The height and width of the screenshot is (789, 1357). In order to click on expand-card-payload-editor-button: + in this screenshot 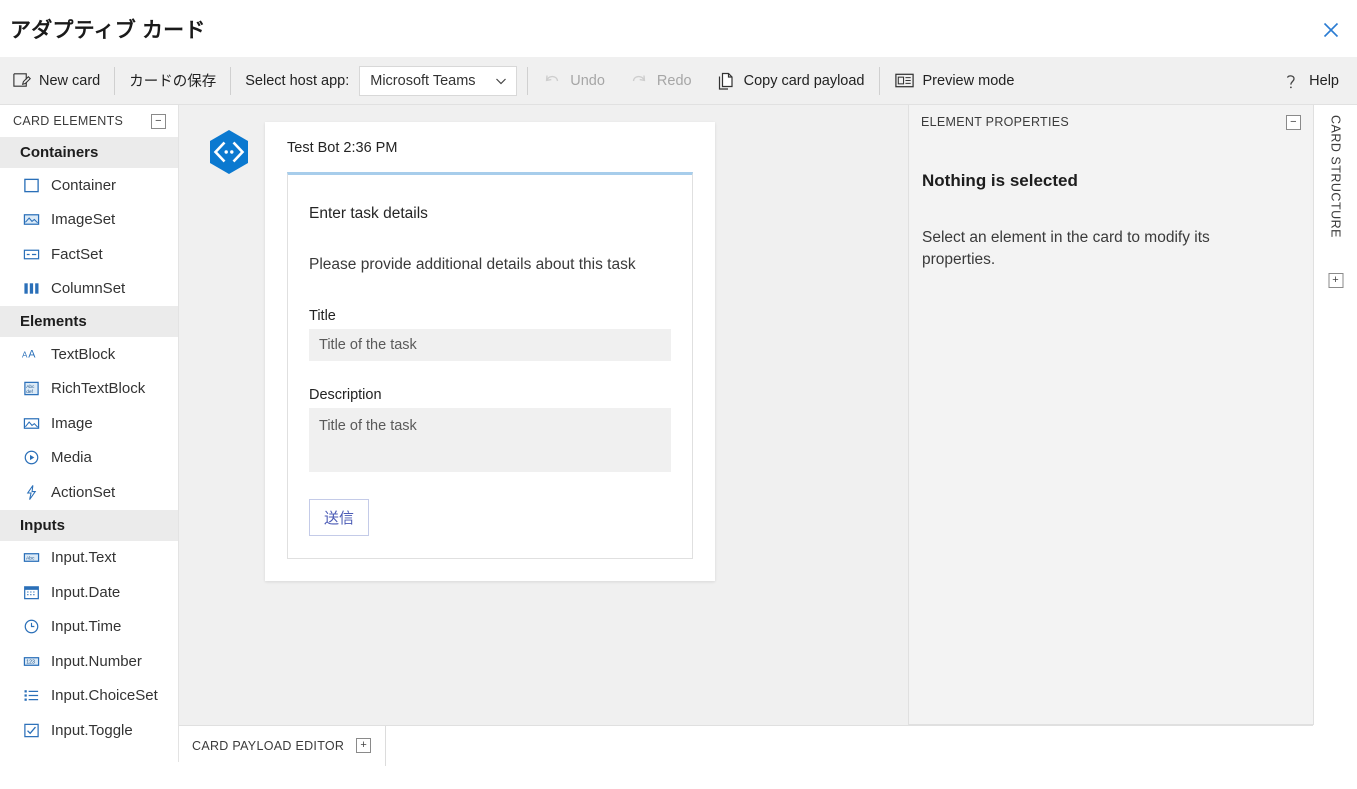, I will do `click(364, 745)`.